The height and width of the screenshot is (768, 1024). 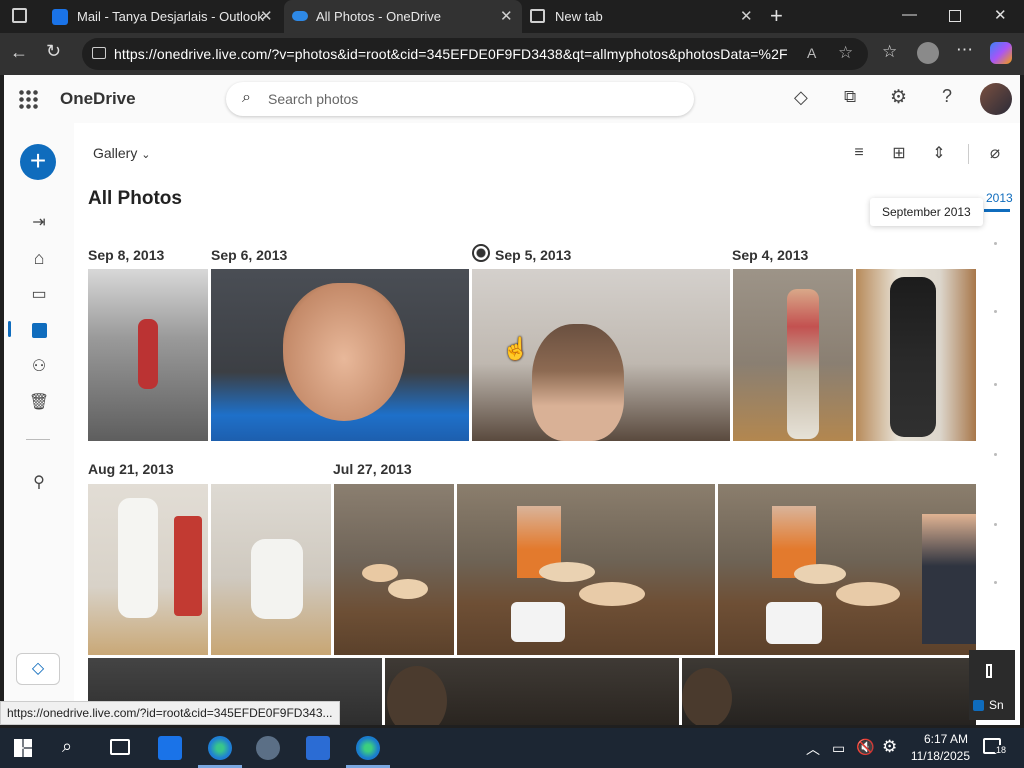 I want to click on my-files-icon: ⇥, so click(x=39, y=222).